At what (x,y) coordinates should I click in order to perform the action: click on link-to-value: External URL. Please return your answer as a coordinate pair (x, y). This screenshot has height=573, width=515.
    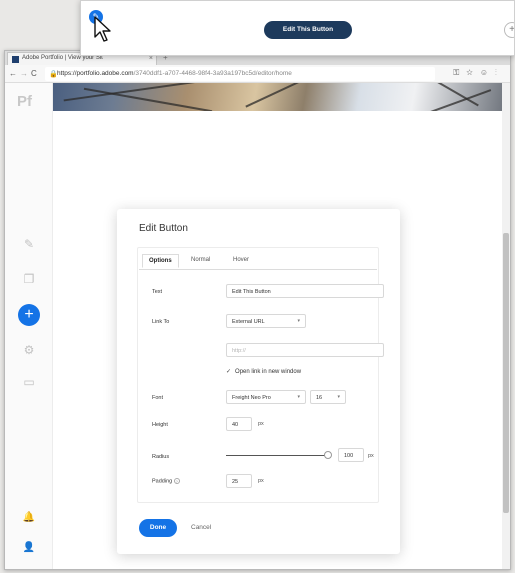
    Looking at the image, I should click on (248, 322).